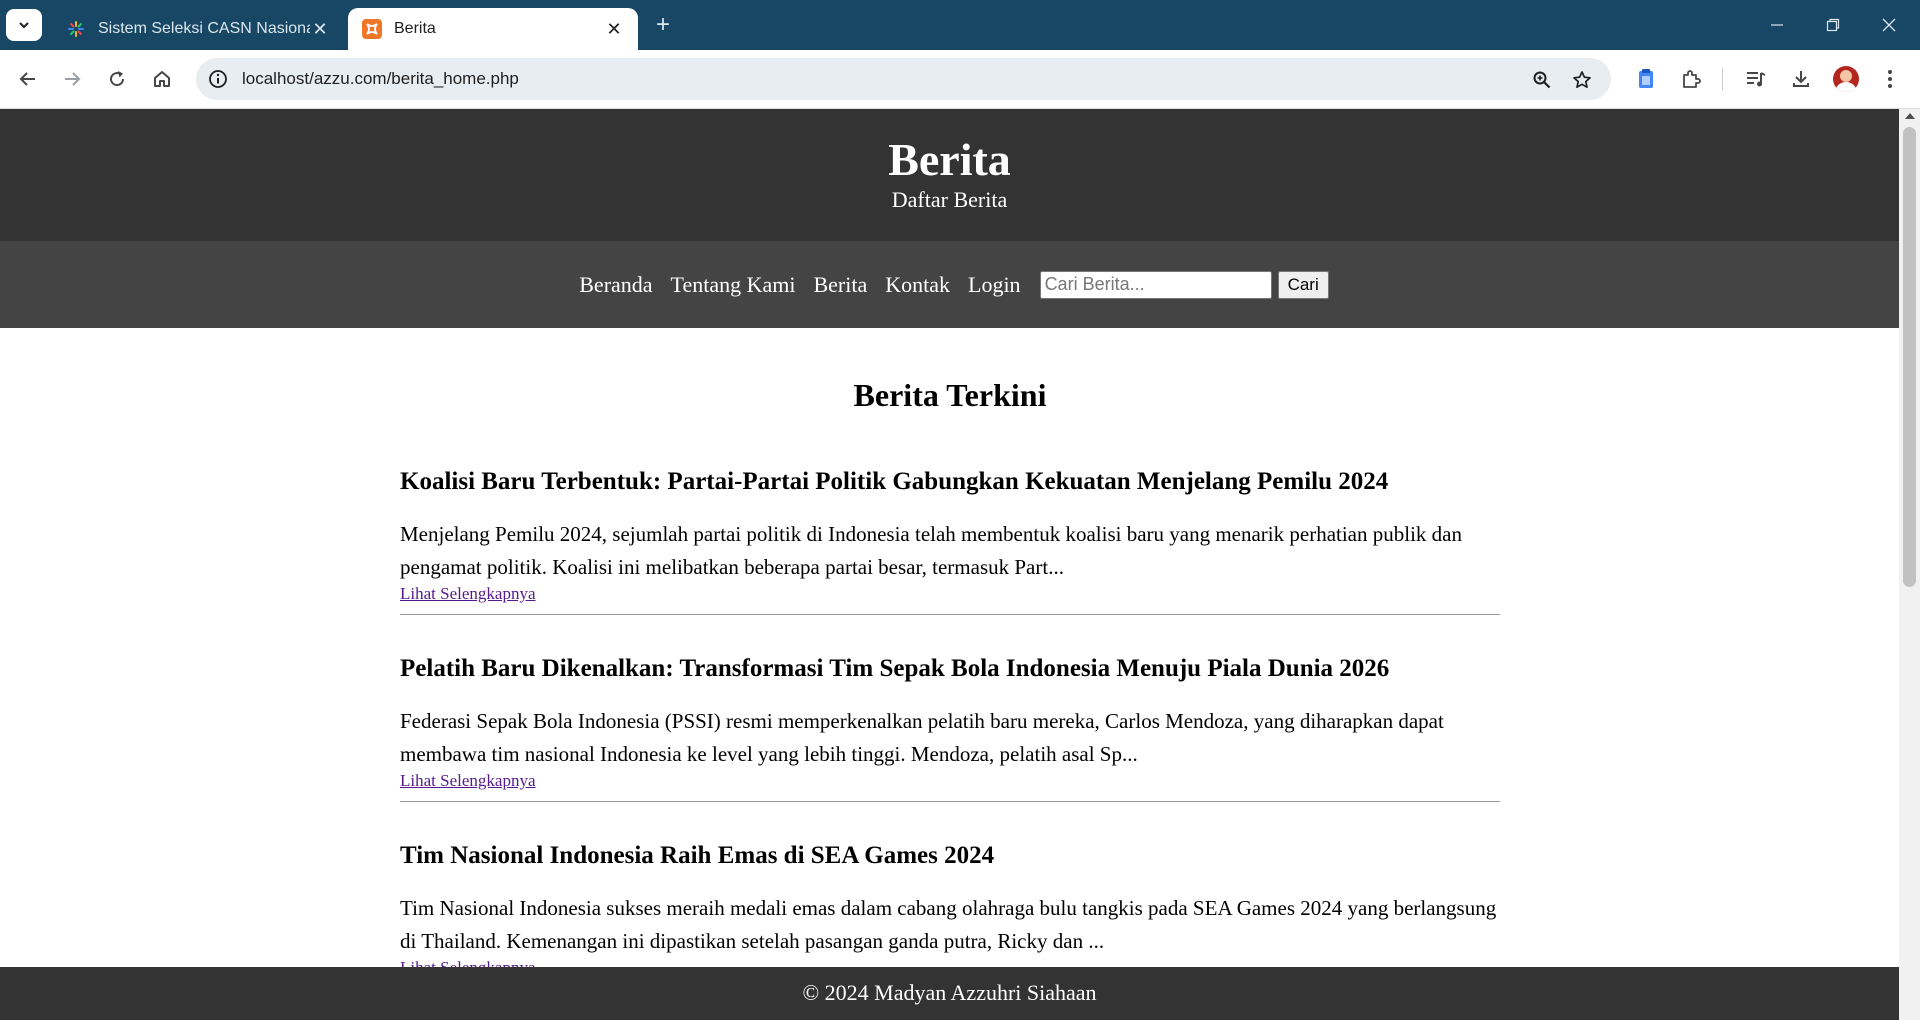 Image resolution: width=1920 pixels, height=1020 pixels. I want to click on search-form: Cari, so click(1184, 284).